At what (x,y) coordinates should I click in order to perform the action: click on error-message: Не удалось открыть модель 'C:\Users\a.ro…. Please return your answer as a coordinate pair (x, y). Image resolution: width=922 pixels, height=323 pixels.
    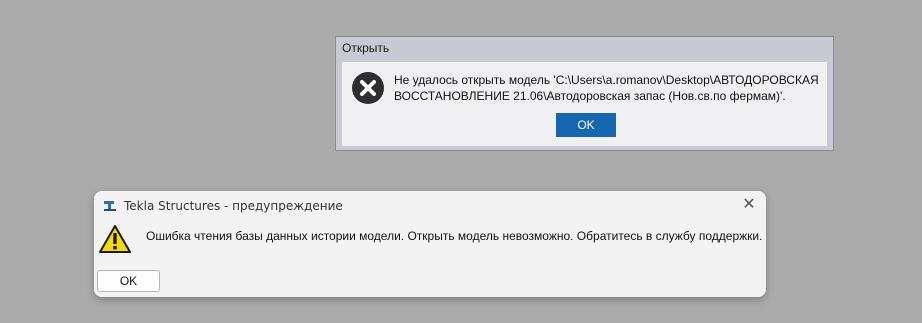
    Looking at the image, I should click on (606, 88).